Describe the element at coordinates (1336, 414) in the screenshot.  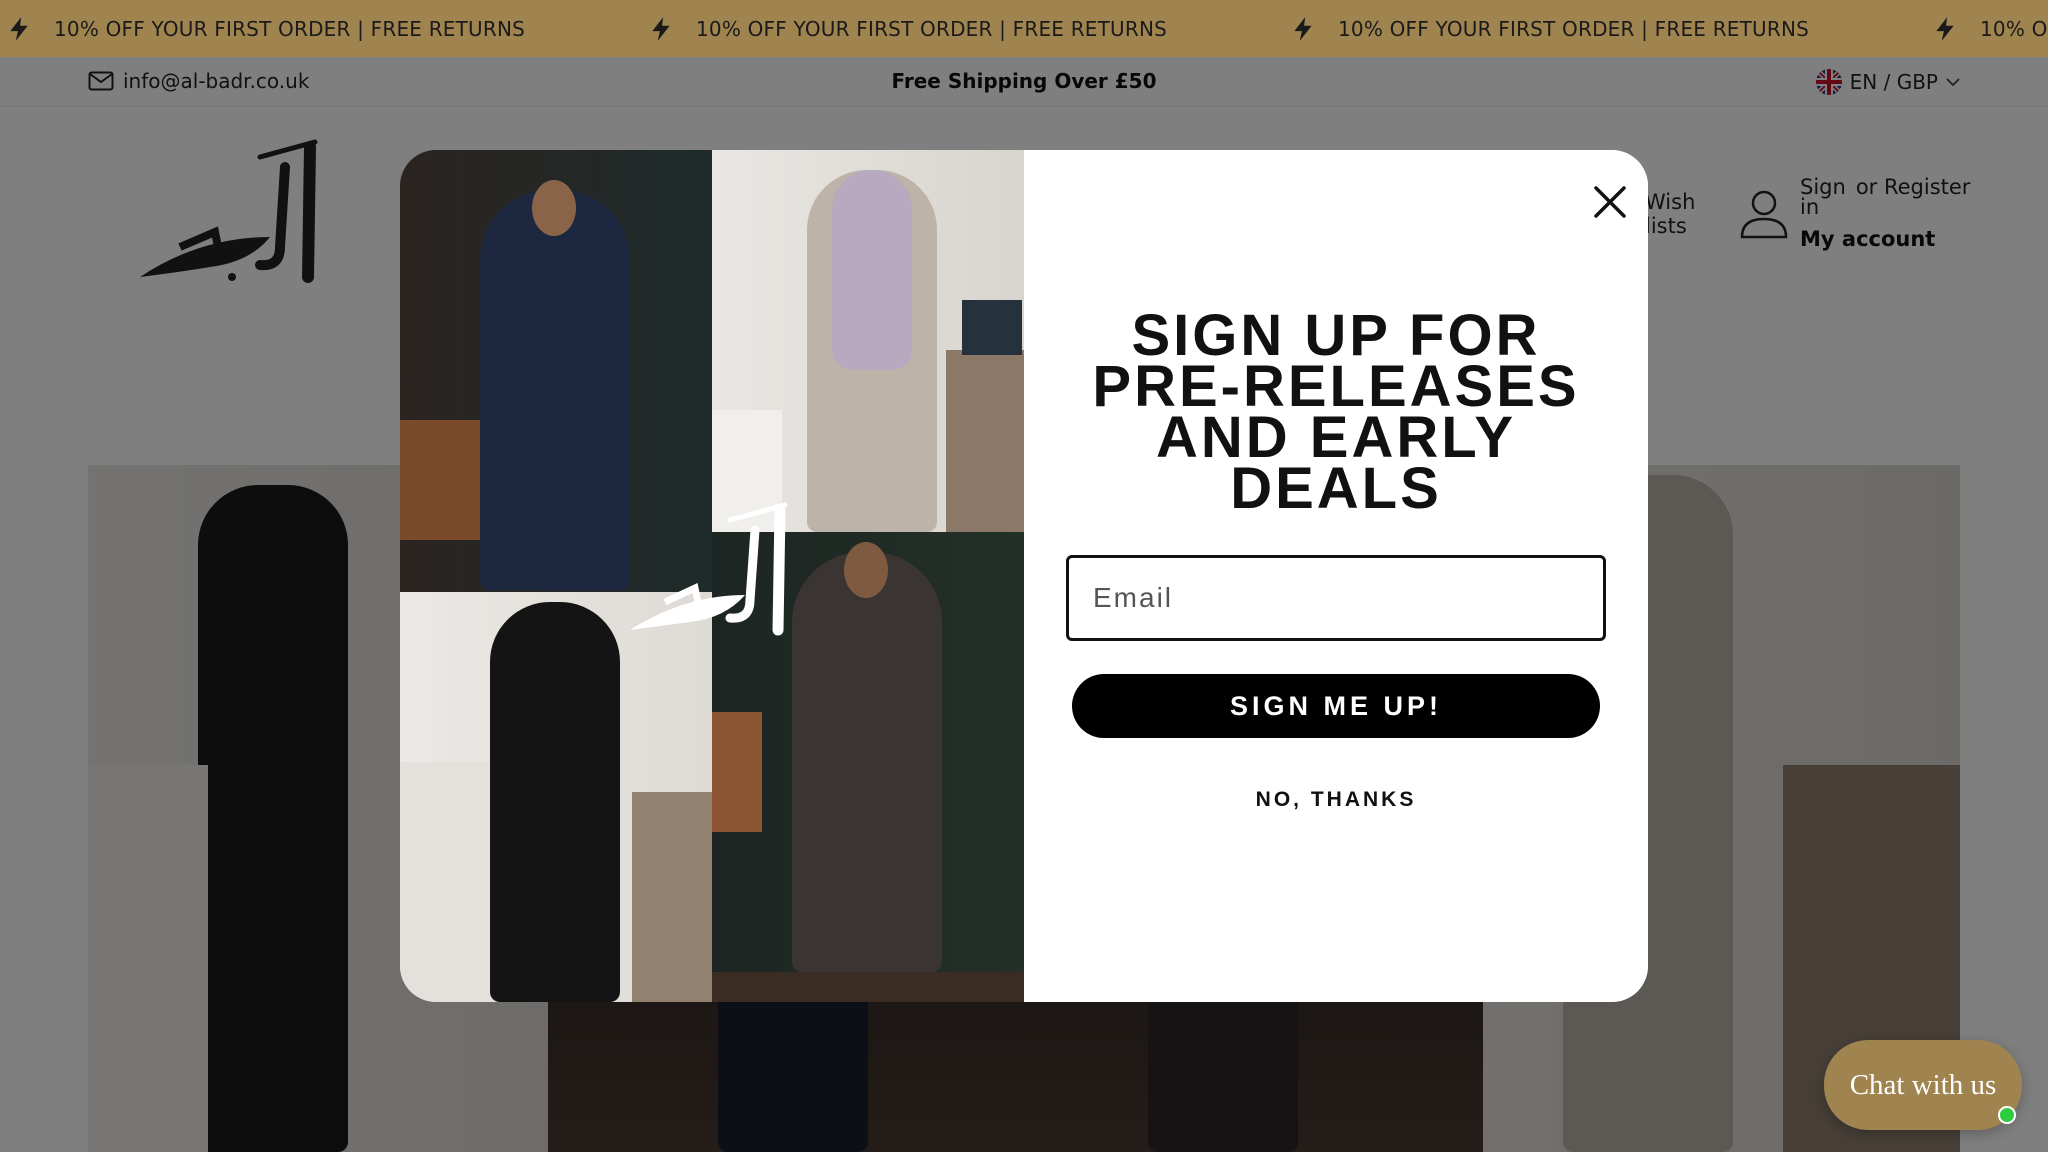
I see `popup-headline: SIGN UP FOR PRE-RELEASES AND EARLY DEALS` at that location.